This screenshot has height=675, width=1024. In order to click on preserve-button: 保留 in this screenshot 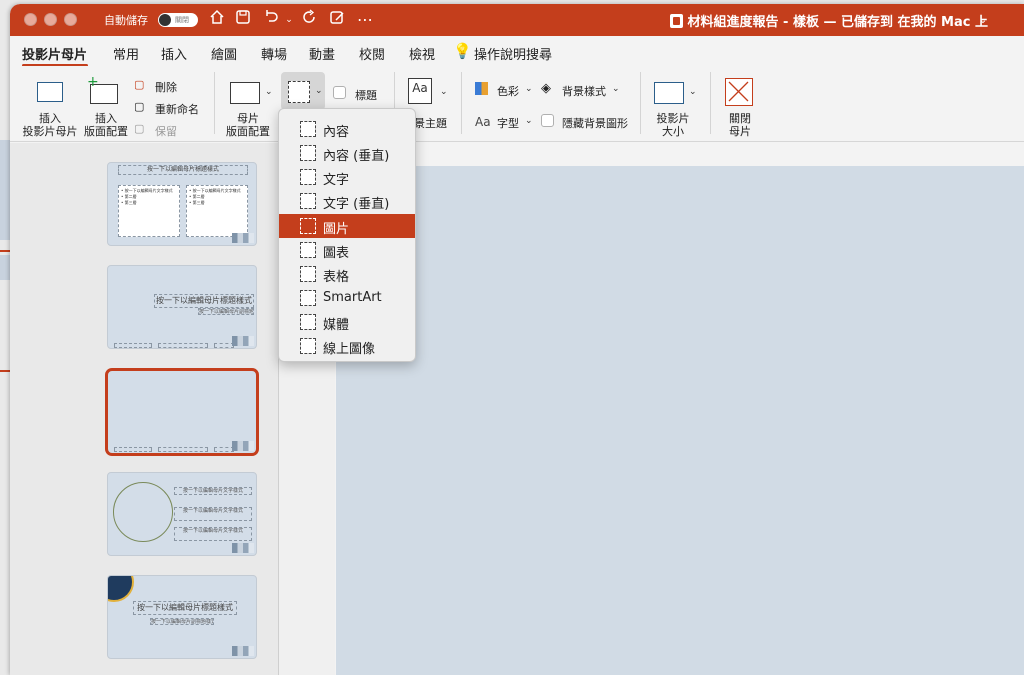, I will do `click(166, 131)`.